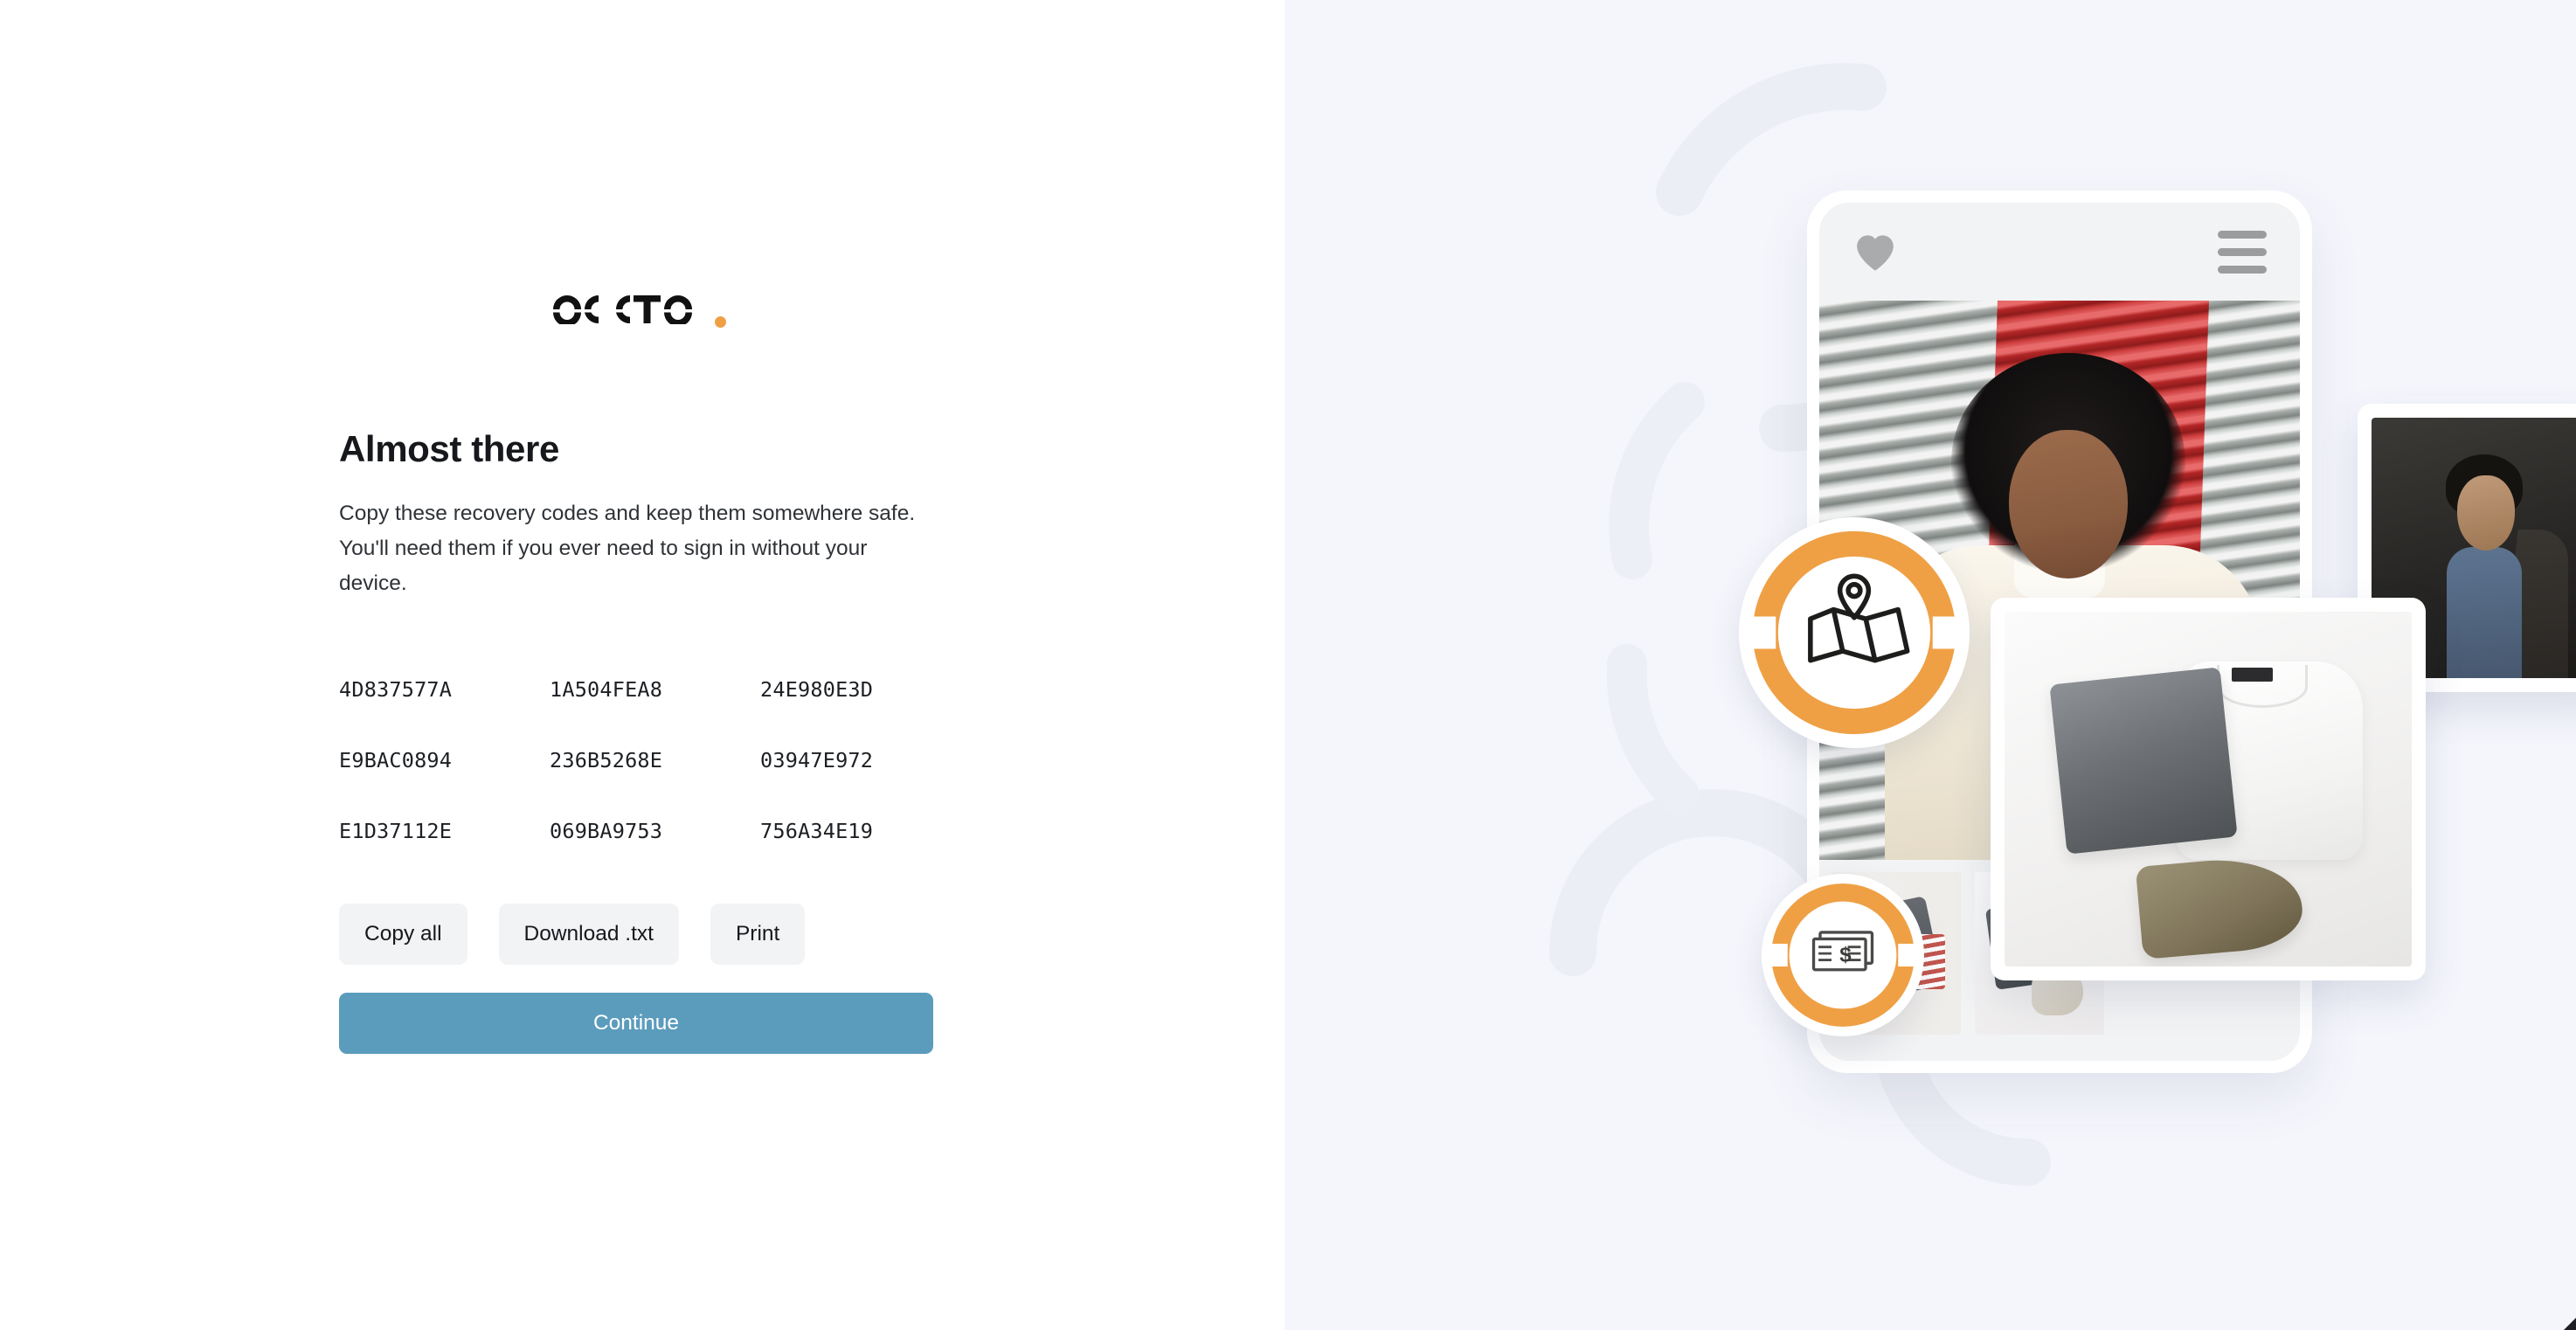  I want to click on recovery-code: E1D37112E, so click(444, 831).